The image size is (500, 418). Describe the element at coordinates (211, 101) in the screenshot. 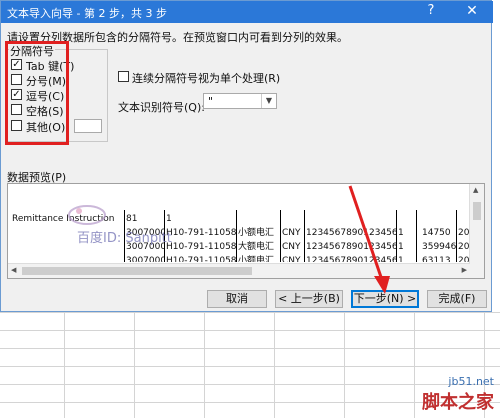

I see `text-qualifier-value: "` at that location.